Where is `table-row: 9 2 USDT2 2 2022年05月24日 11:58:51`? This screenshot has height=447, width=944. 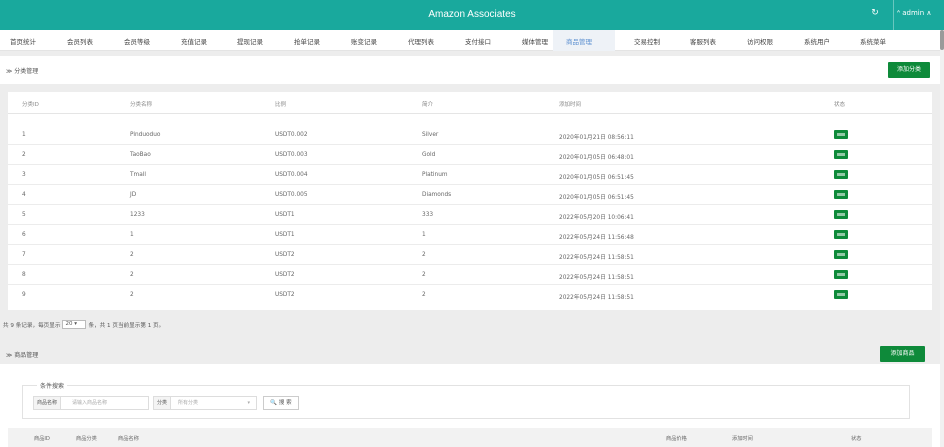 table-row: 9 2 USDT2 2 2022年05月24日 11:58:51 is located at coordinates (470, 295).